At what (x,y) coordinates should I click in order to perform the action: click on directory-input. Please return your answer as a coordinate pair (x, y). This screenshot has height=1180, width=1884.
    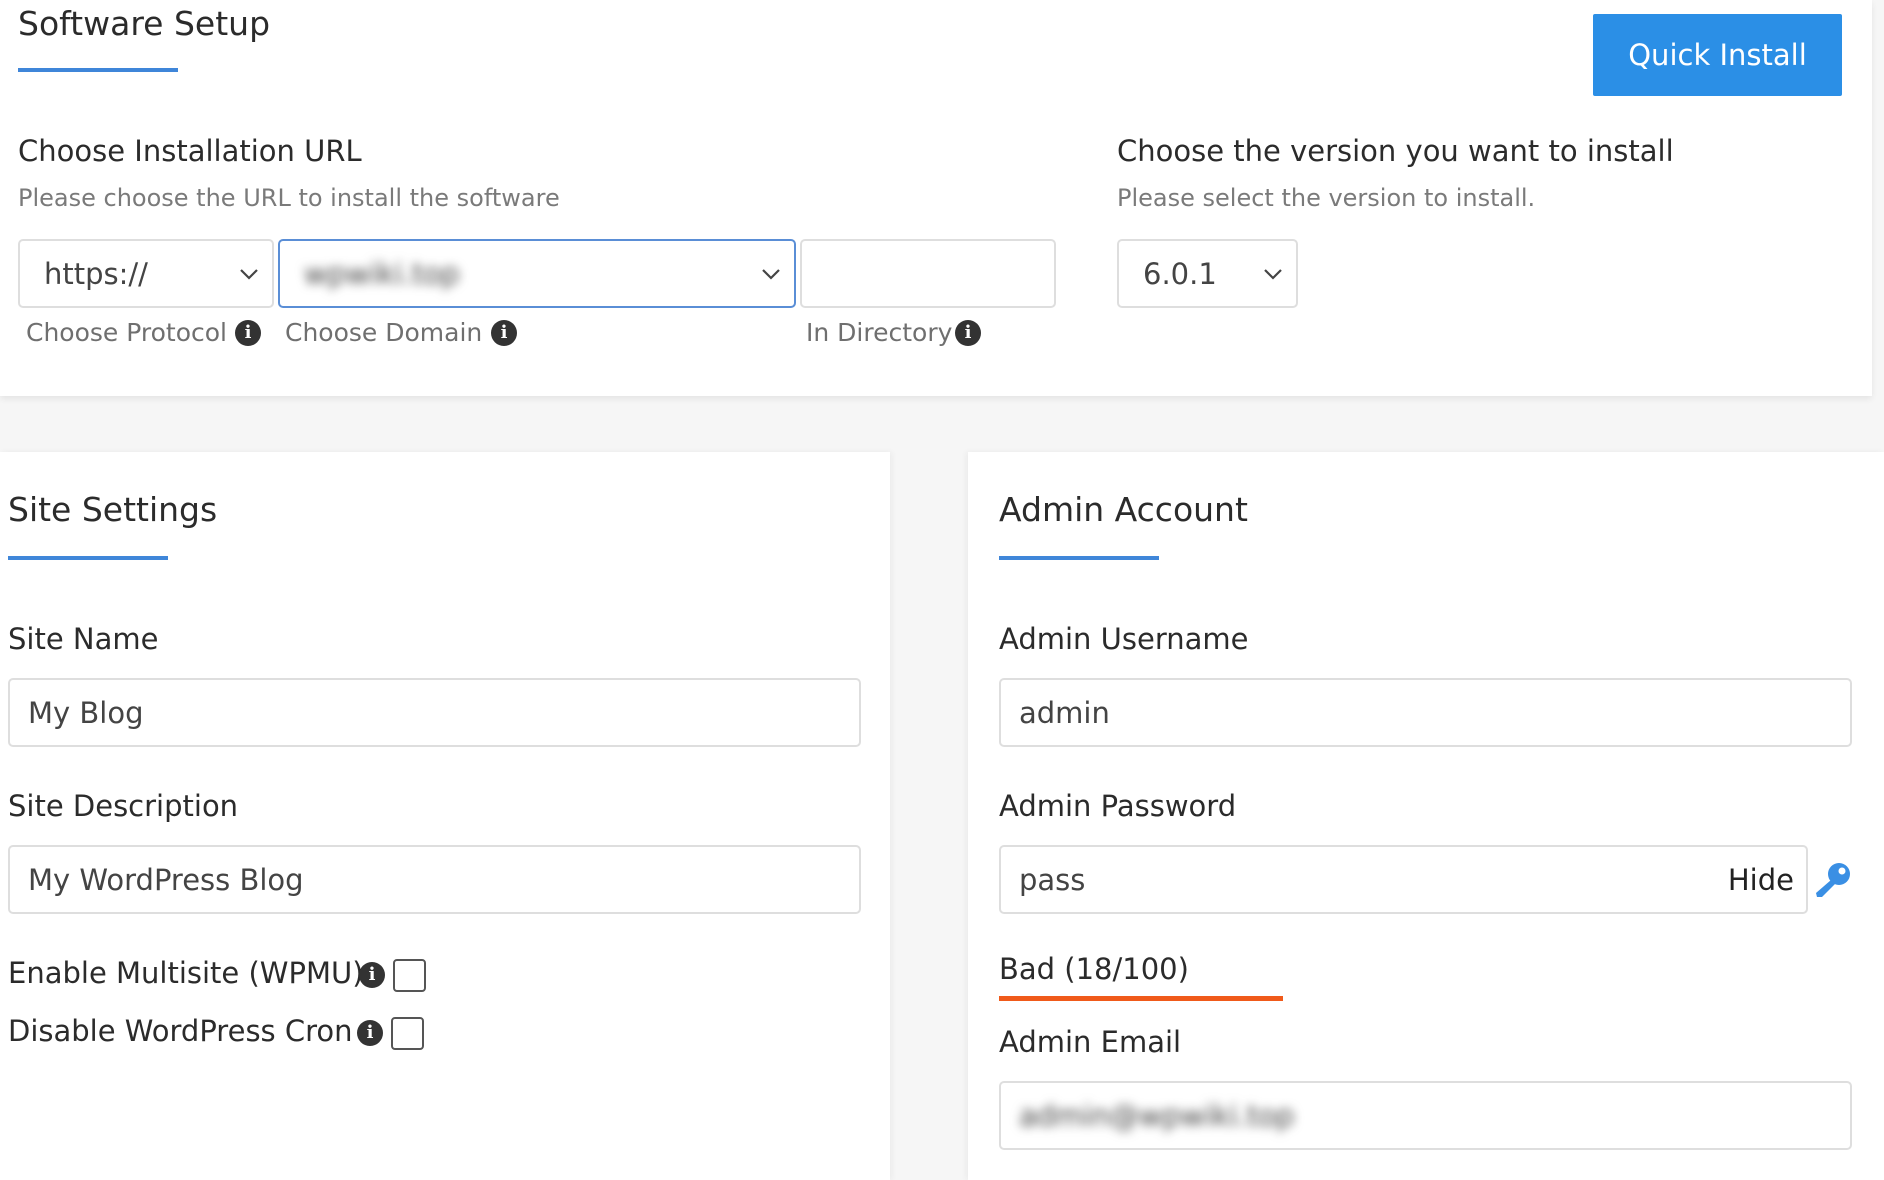
    Looking at the image, I should click on (928, 273).